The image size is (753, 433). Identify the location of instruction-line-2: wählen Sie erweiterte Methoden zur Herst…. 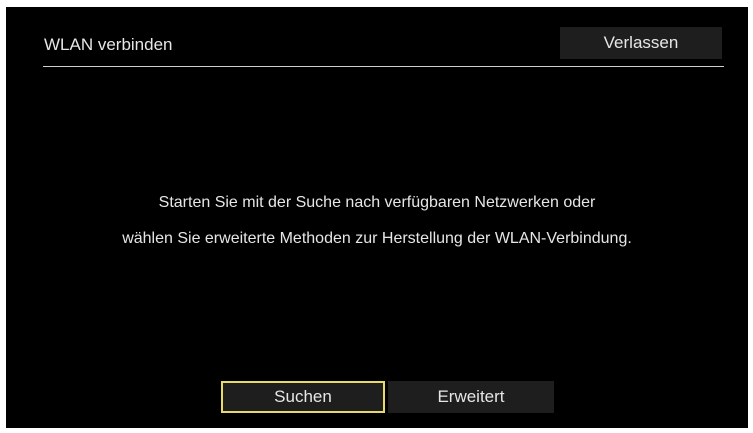
(377, 238).